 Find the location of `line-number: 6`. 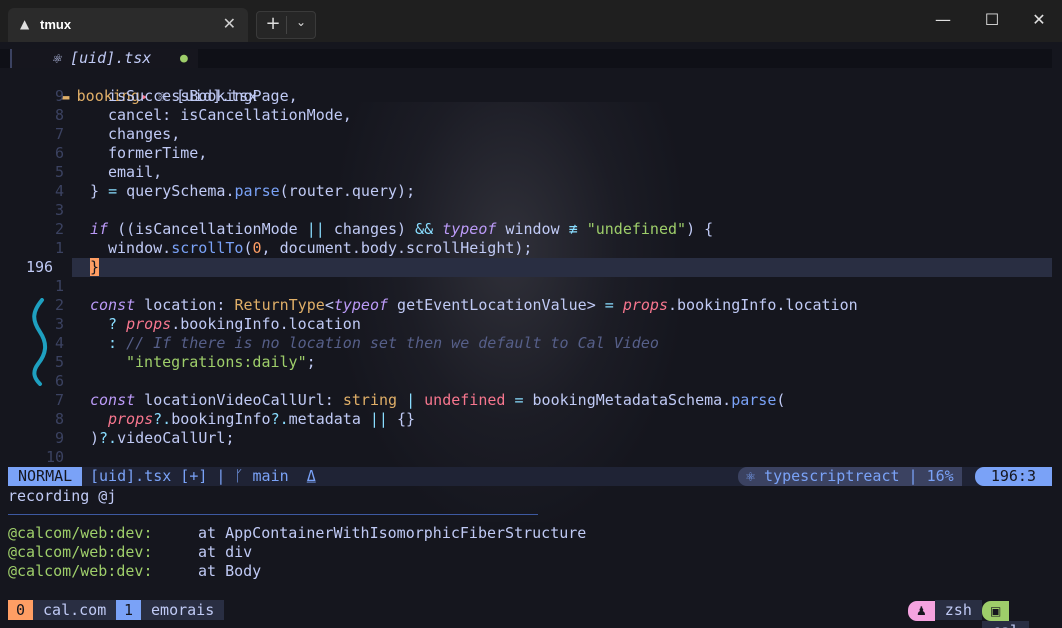

line-number: 6 is located at coordinates (59, 153).